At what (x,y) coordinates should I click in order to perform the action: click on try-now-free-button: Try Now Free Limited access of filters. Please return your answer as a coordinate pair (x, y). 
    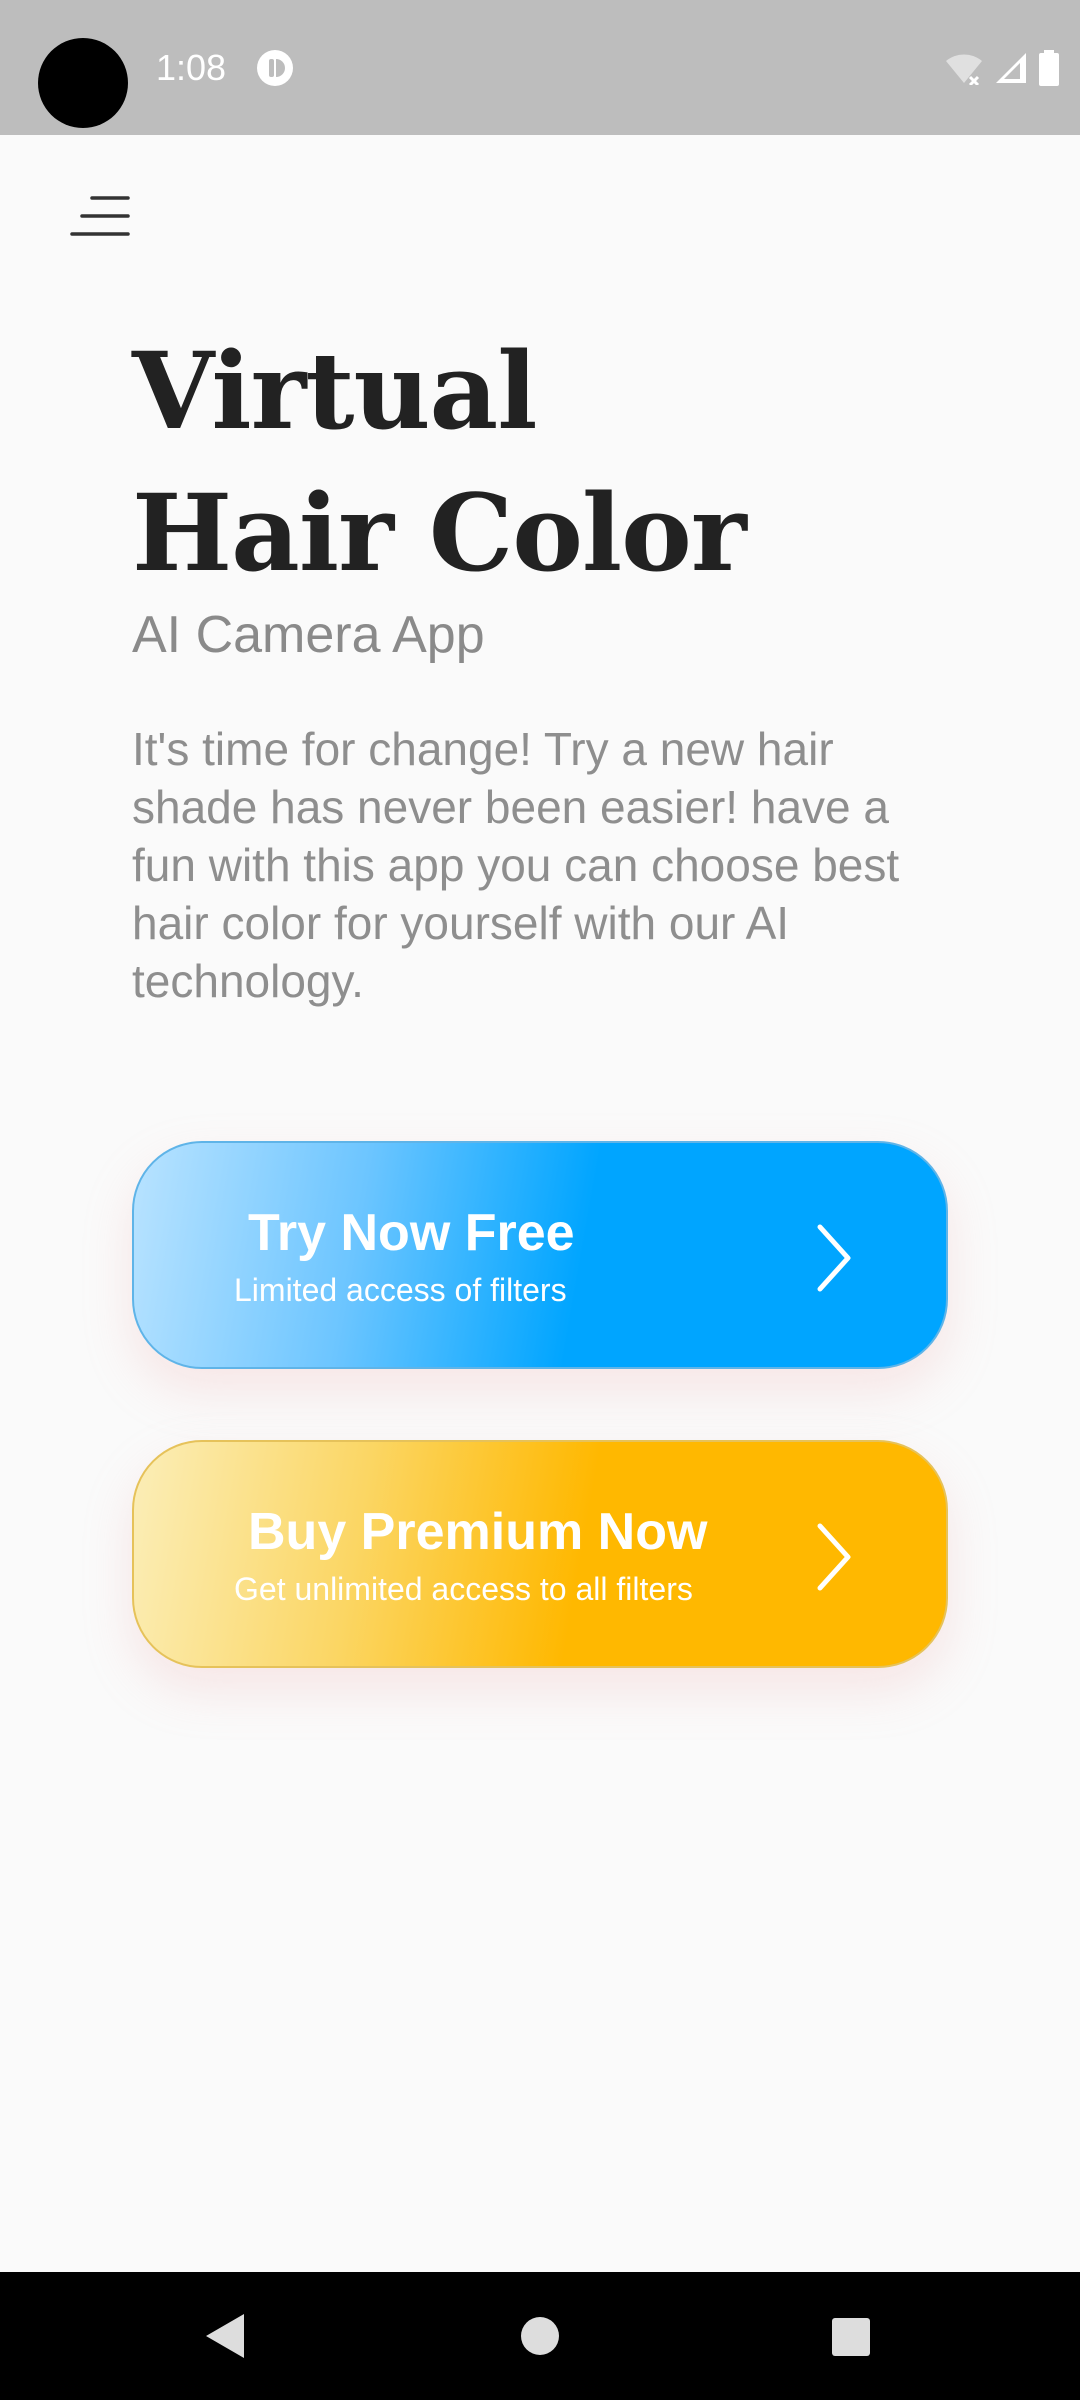
    Looking at the image, I should click on (540, 1255).